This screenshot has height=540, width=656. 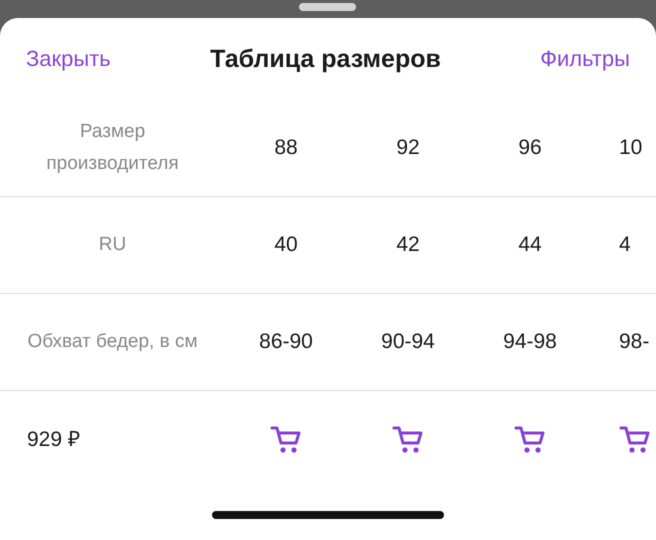 What do you see at coordinates (634, 341) in the screenshot?
I see `size-value: 98-` at bounding box center [634, 341].